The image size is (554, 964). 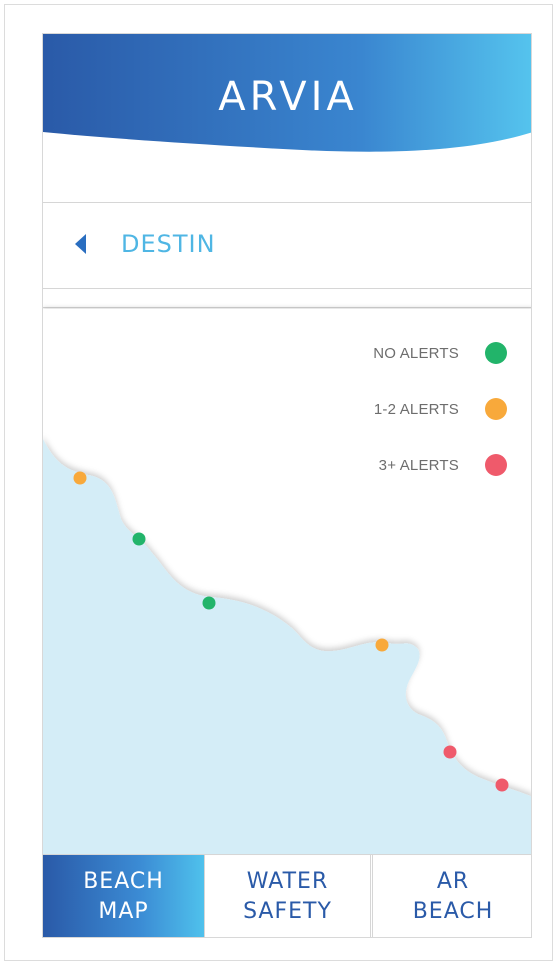 What do you see at coordinates (496, 353) in the screenshot?
I see `legend-dot-green` at bounding box center [496, 353].